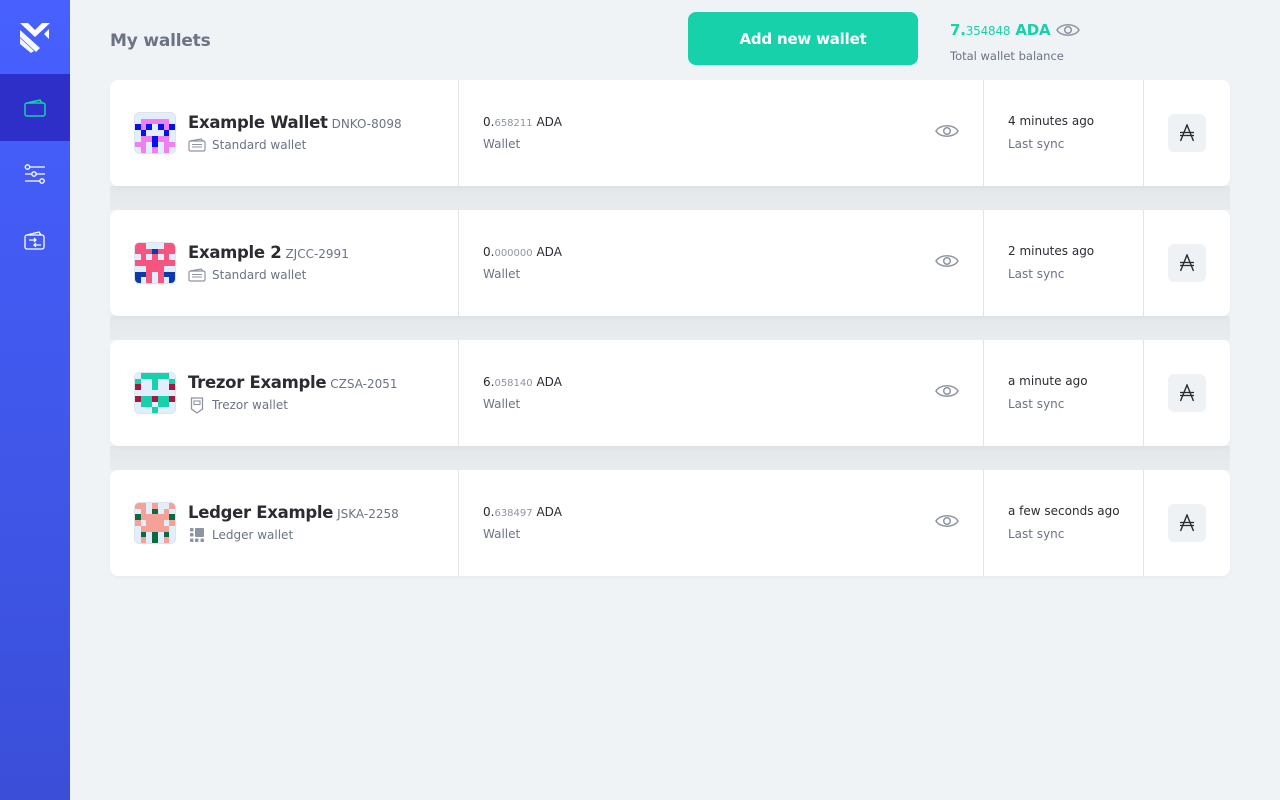  Describe the element at coordinates (513, 513) in the screenshot. I see `wallet-balance-decimal: 638497` at that location.